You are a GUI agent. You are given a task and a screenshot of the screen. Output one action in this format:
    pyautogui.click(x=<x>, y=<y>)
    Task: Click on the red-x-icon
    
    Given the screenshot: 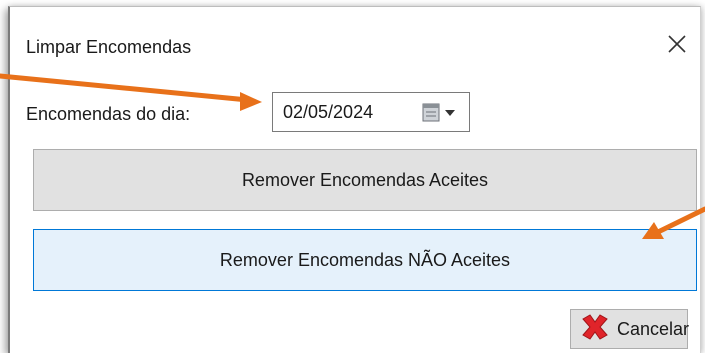 What is the action you would take?
    pyautogui.click(x=595, y=329)
    